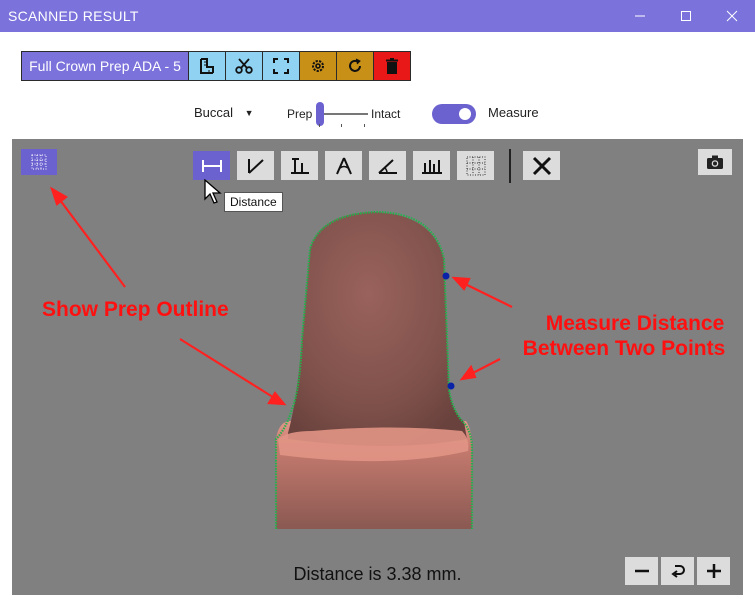  Describe the element at coordinates (214, 112) in the screenshot. I see `view-select-value: Buccal` at that location.